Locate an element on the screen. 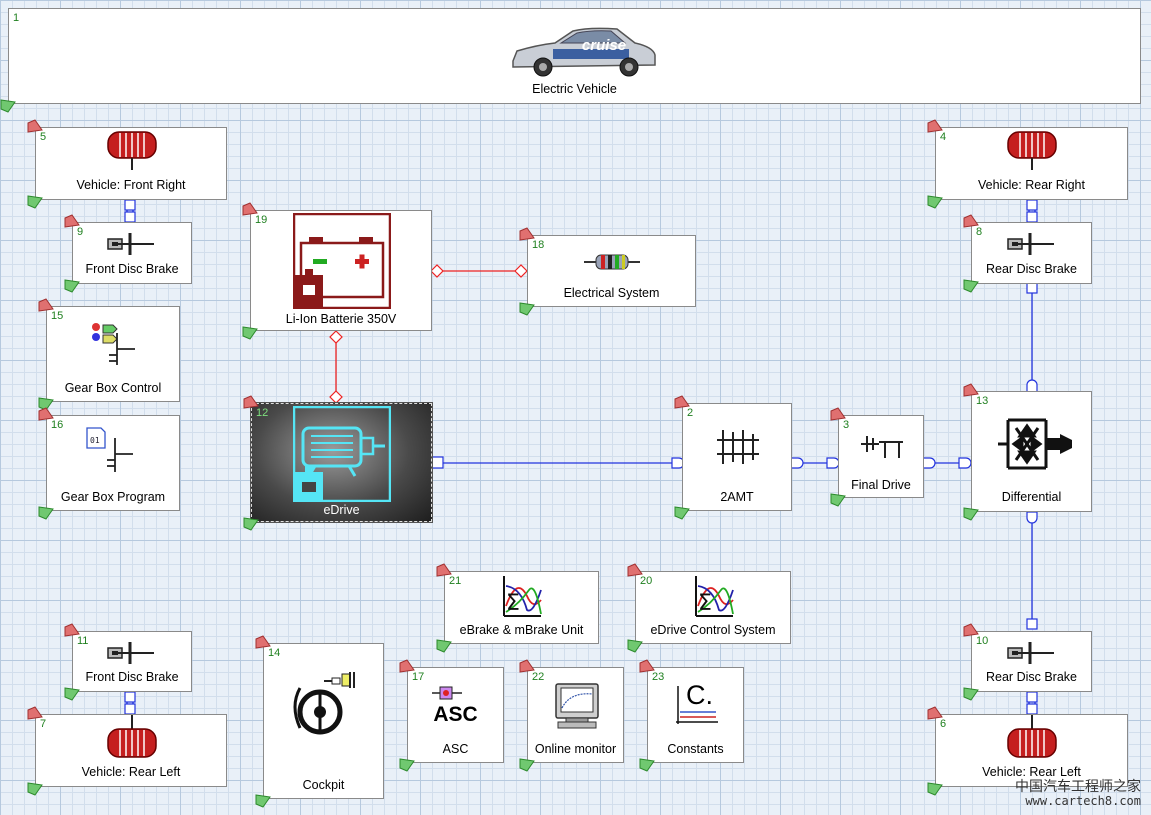 The width and height of the screenshot is (1151, 815). component-ebrake-mbrake-unit: 21 Σ eBrake & mBrake Unit is located at coordinates (517, 608).